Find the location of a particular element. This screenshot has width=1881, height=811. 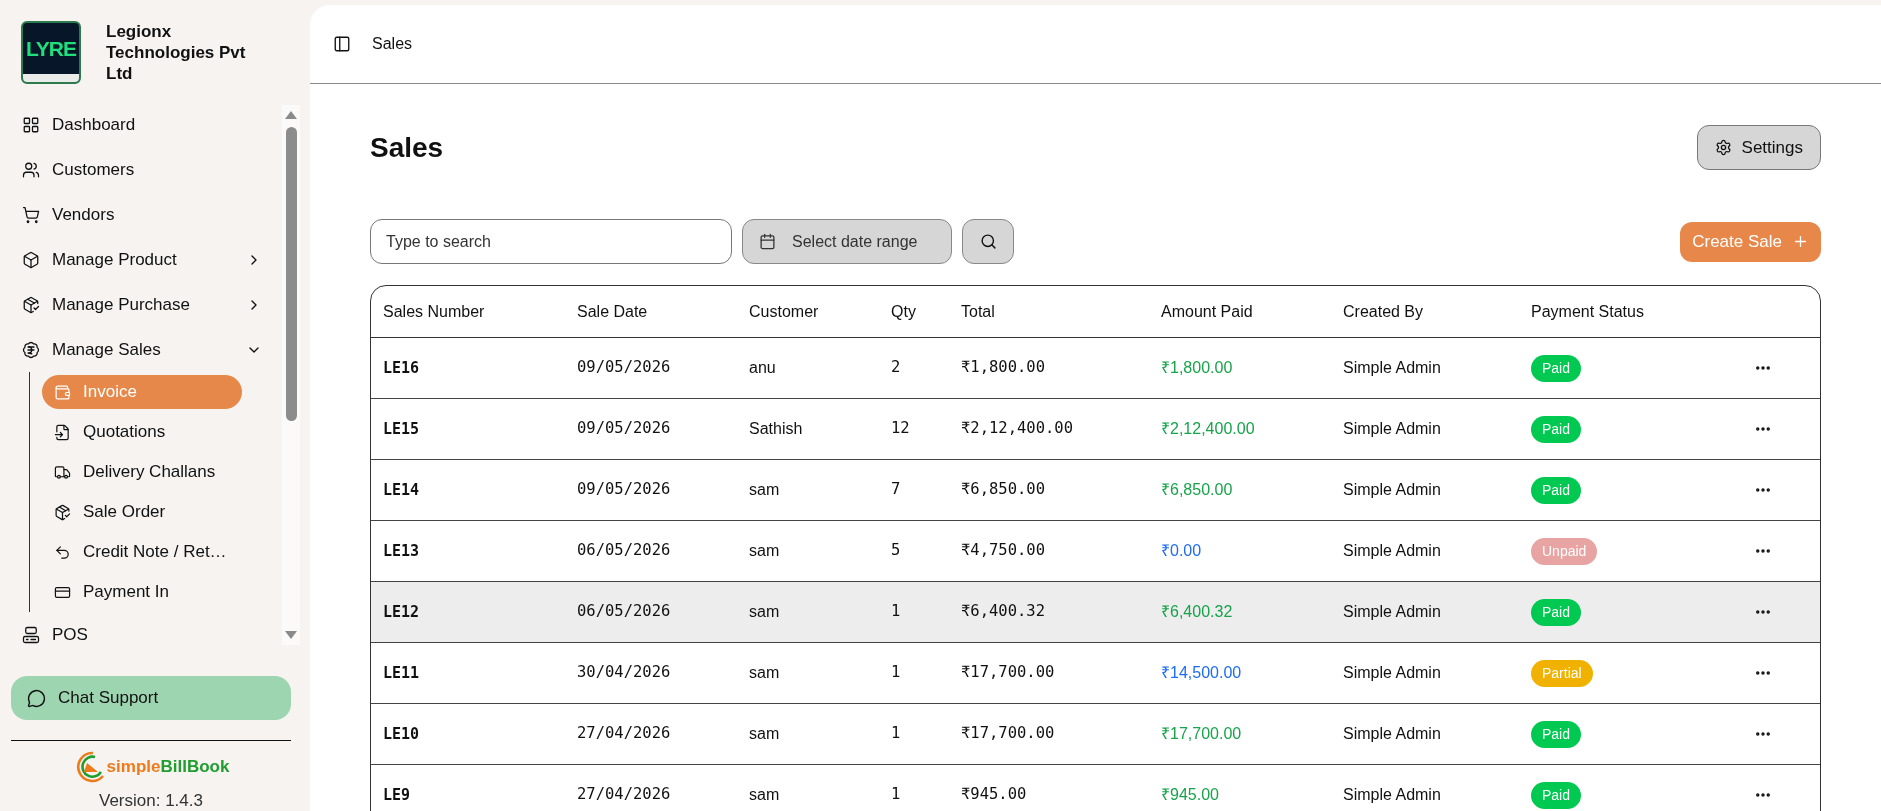

date-range-button: Select date range is located at coordinates (847, 241).